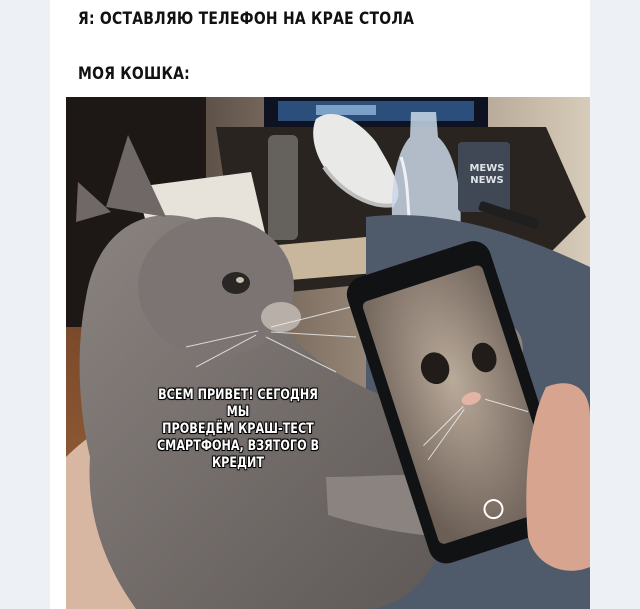  I want to click on overlay-line: СМАРТФОНА, ВЗЯТОГО В, so click(238, 446).